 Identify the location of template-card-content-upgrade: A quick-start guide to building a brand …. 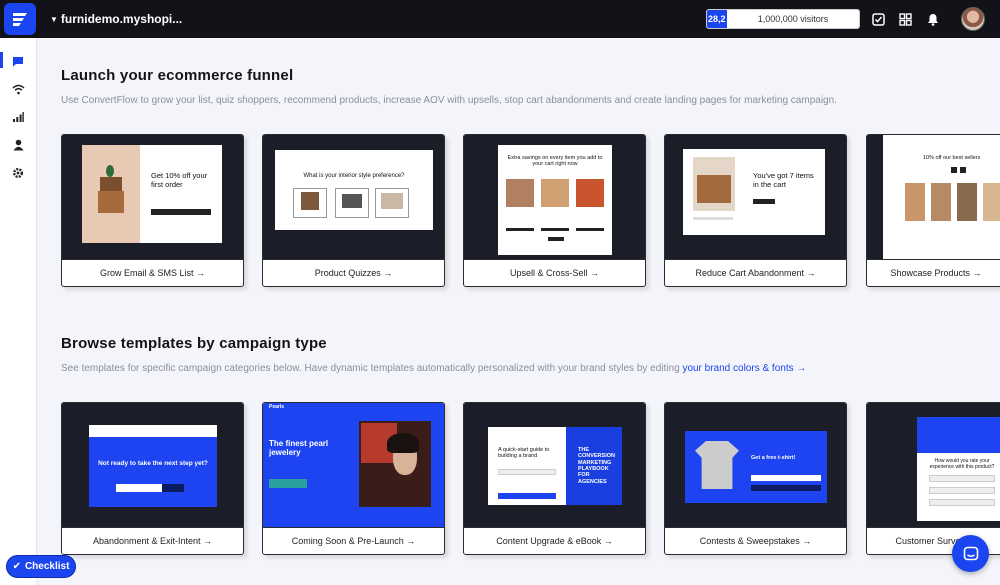
(554, 478).